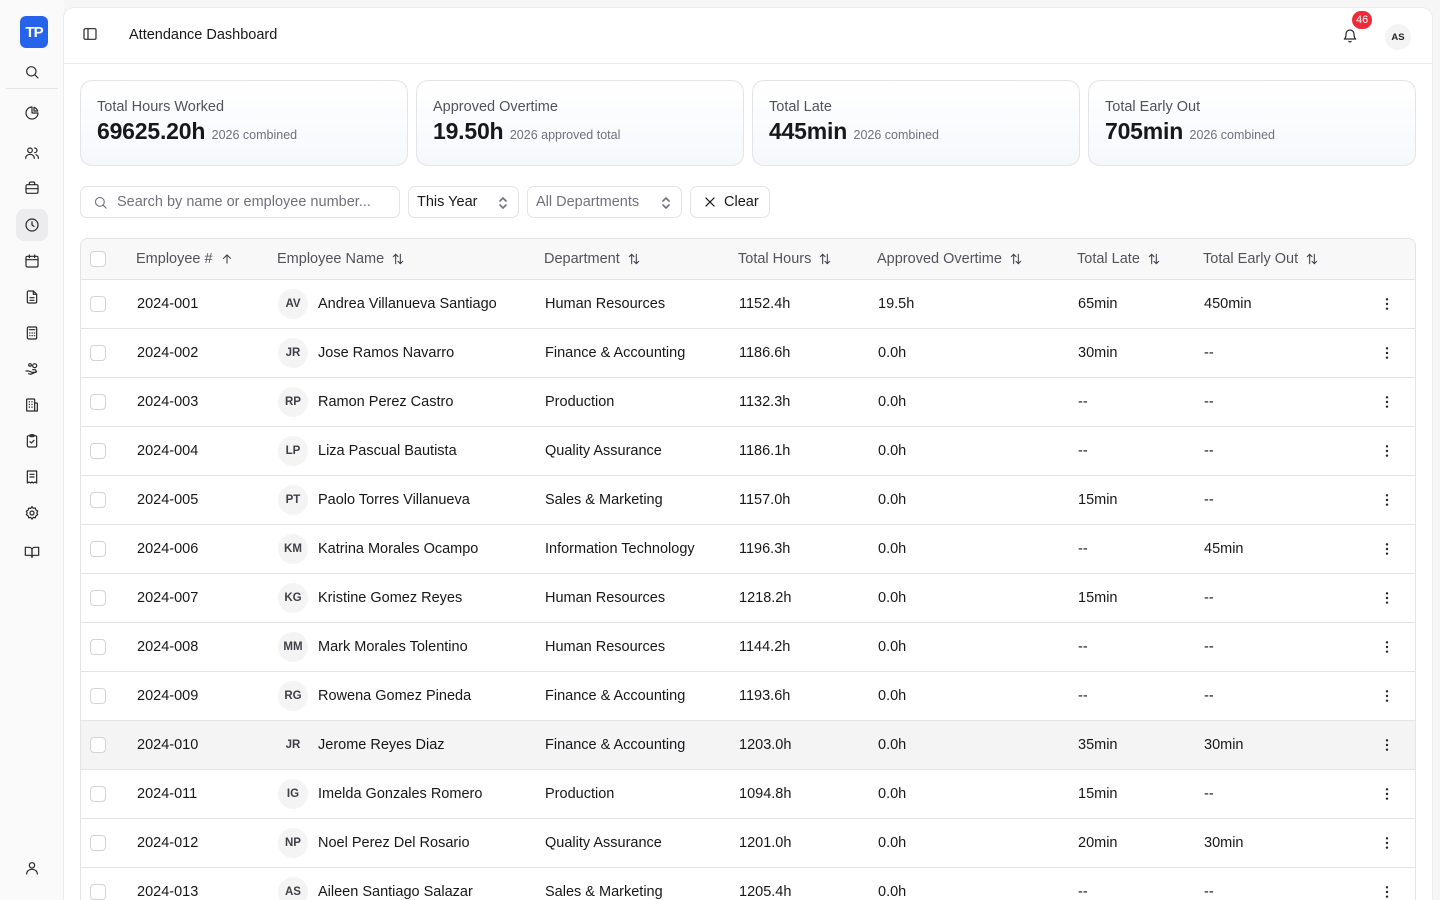 The height and width of the screenshot is (900, 1440). Describe the element at coordinates (98, 259) in the screenshot. I see `select-all-checkbox` at that location.